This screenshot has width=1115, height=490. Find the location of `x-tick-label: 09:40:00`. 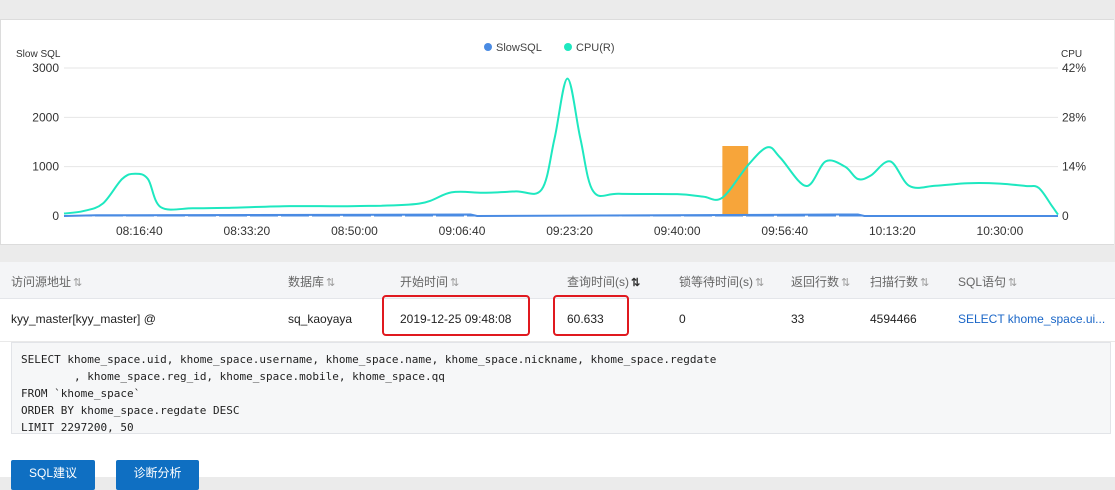

x-tick-label: 09:40:00 is located at coordinates (677, 231).